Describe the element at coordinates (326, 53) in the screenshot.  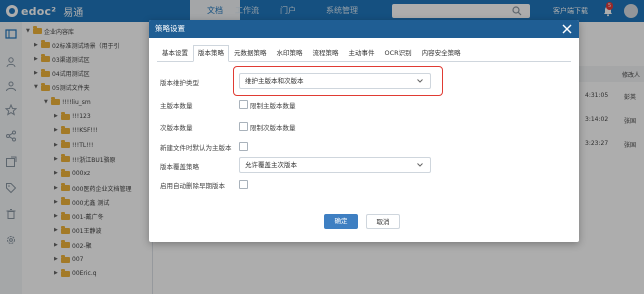
I see `tab-workflow-policy: 流程策略` at that location.